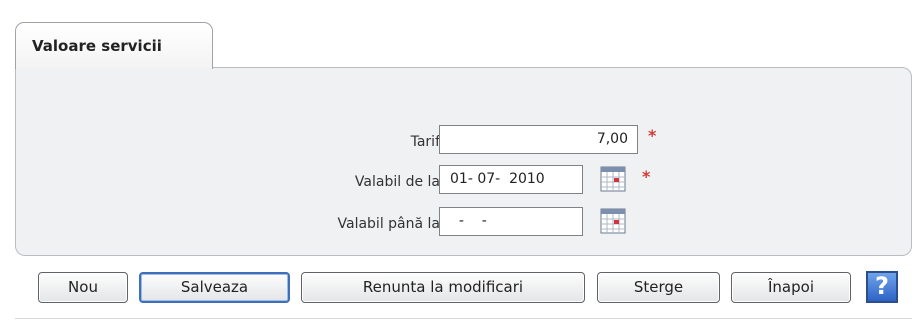 The width and height of the screenshot is (923, 326). I want to click on valabil-de-la-label: Valabil de la, so click(397, 182).